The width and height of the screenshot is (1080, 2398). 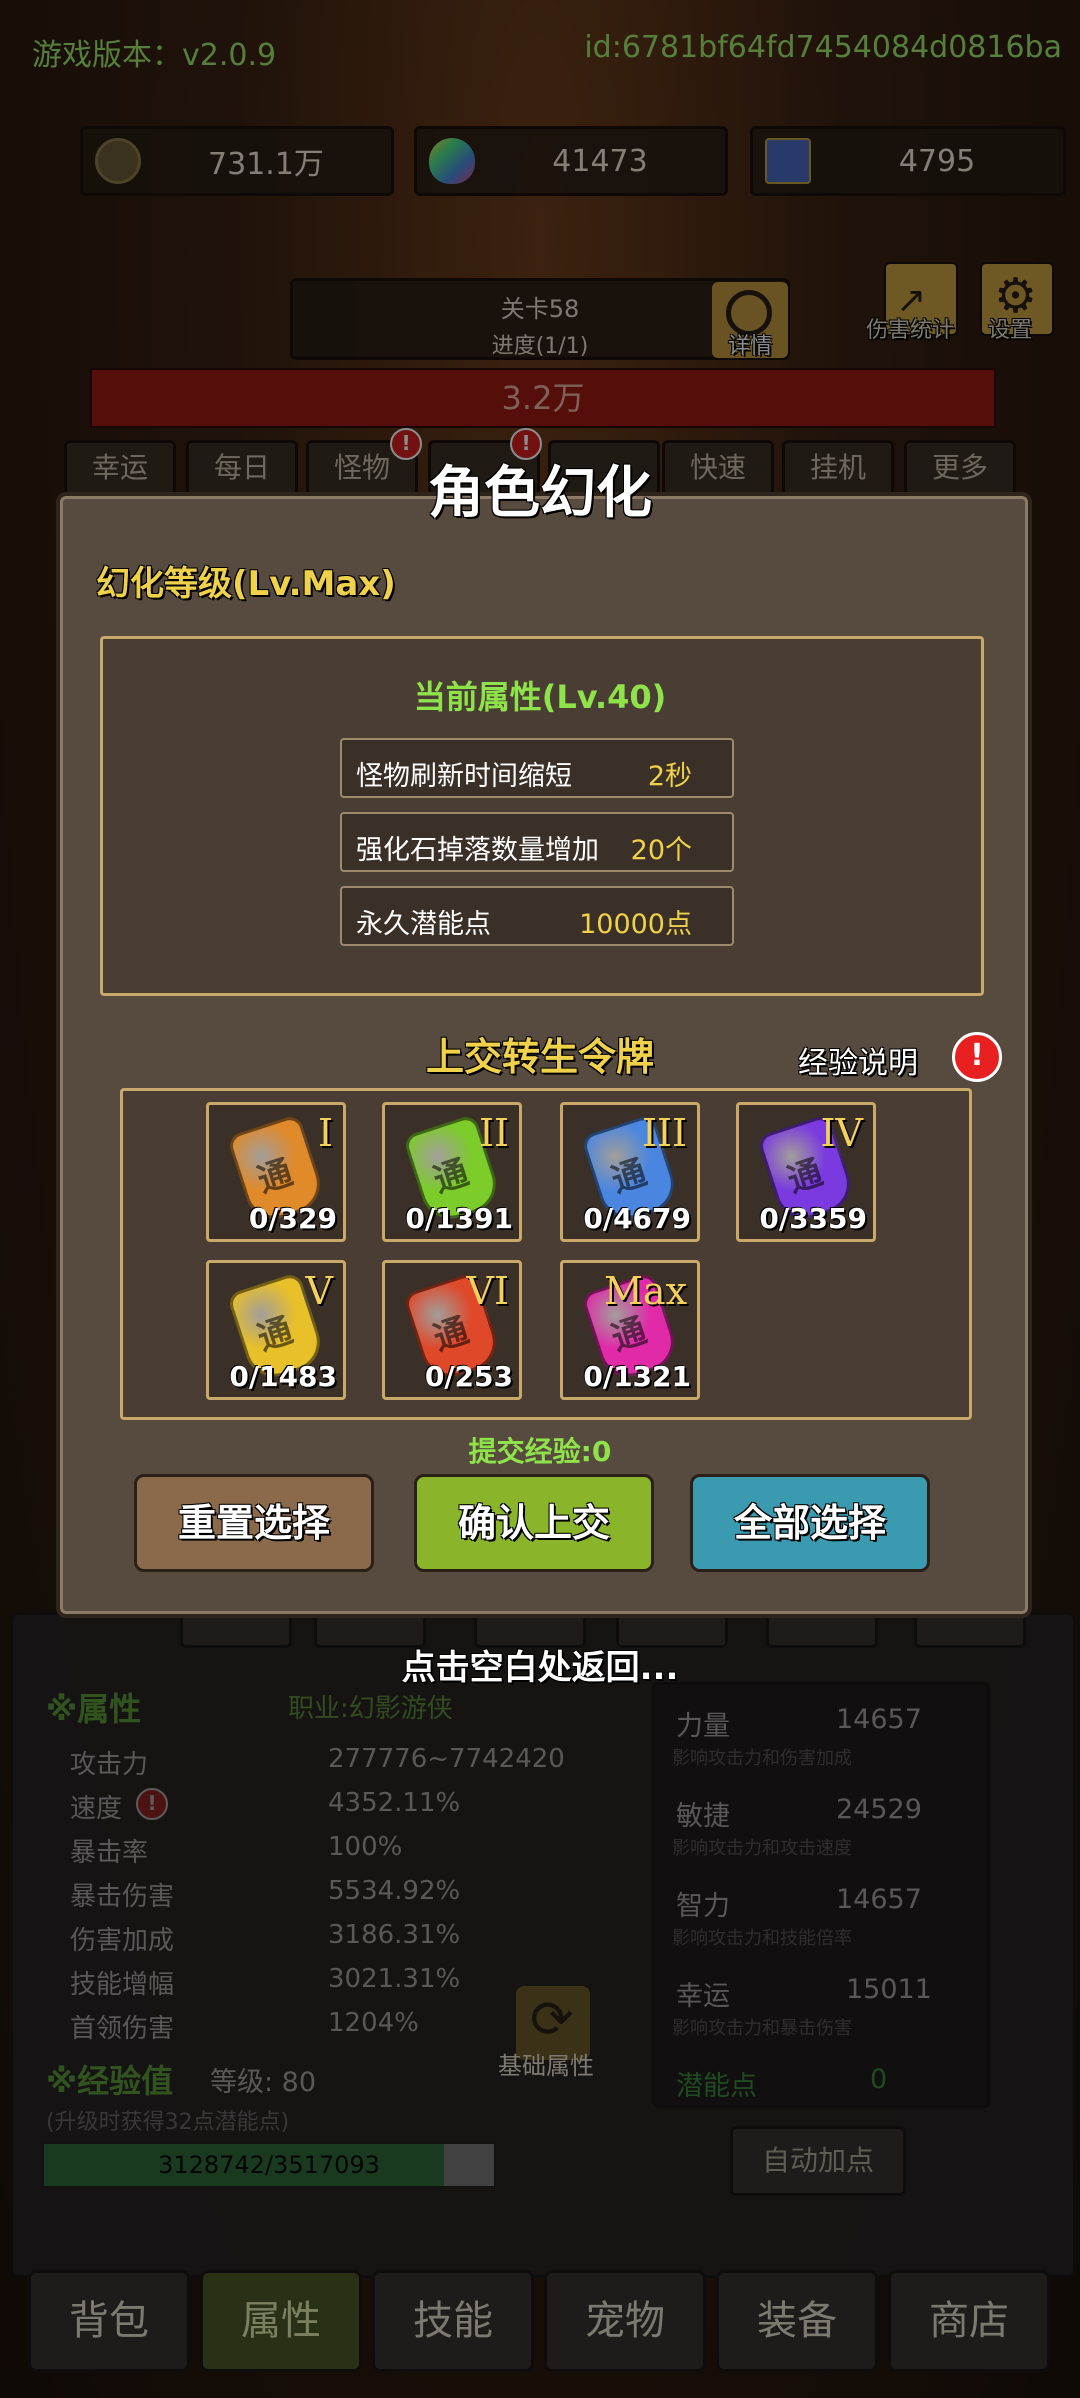 What do you see at coordinates (661, 850) in the screenshot?
I see `attr-value: 20个` at bounding box center [661, 850].